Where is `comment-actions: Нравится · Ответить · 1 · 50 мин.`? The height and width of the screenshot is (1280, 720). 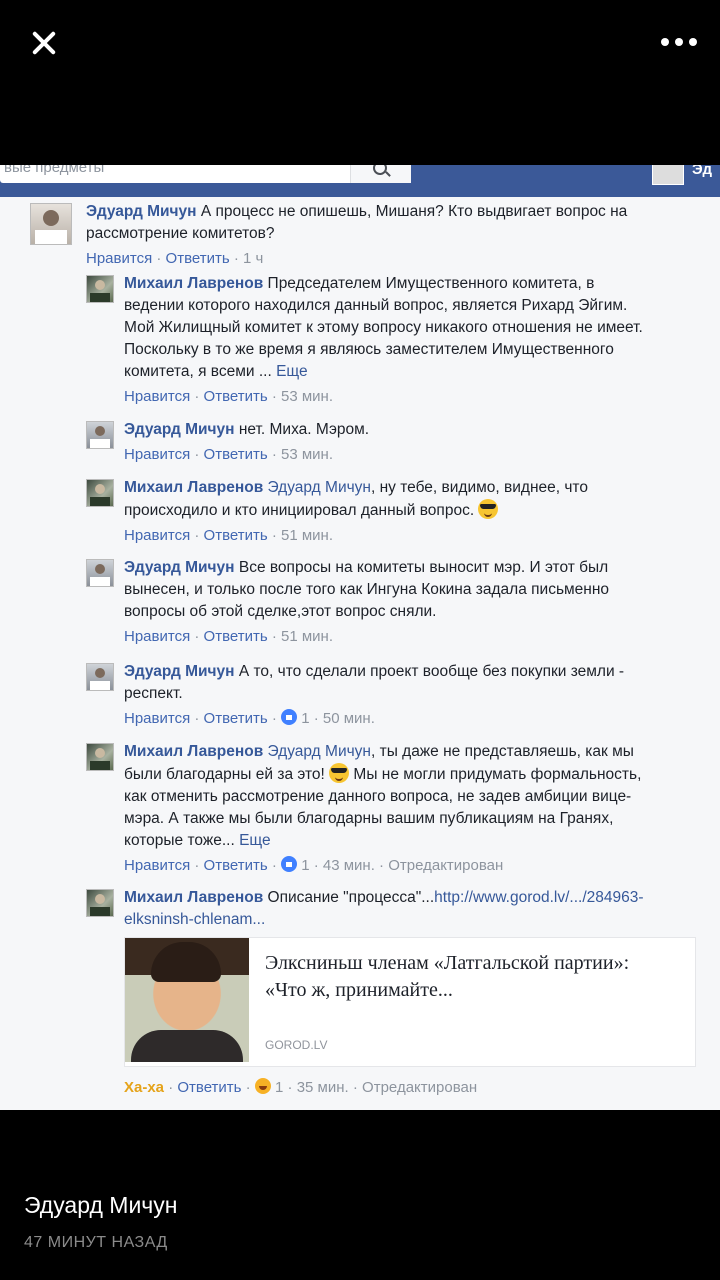 comment-actions: Нравится · Ответить · 1 · 50 мин. is located at coordinates (249, 718).